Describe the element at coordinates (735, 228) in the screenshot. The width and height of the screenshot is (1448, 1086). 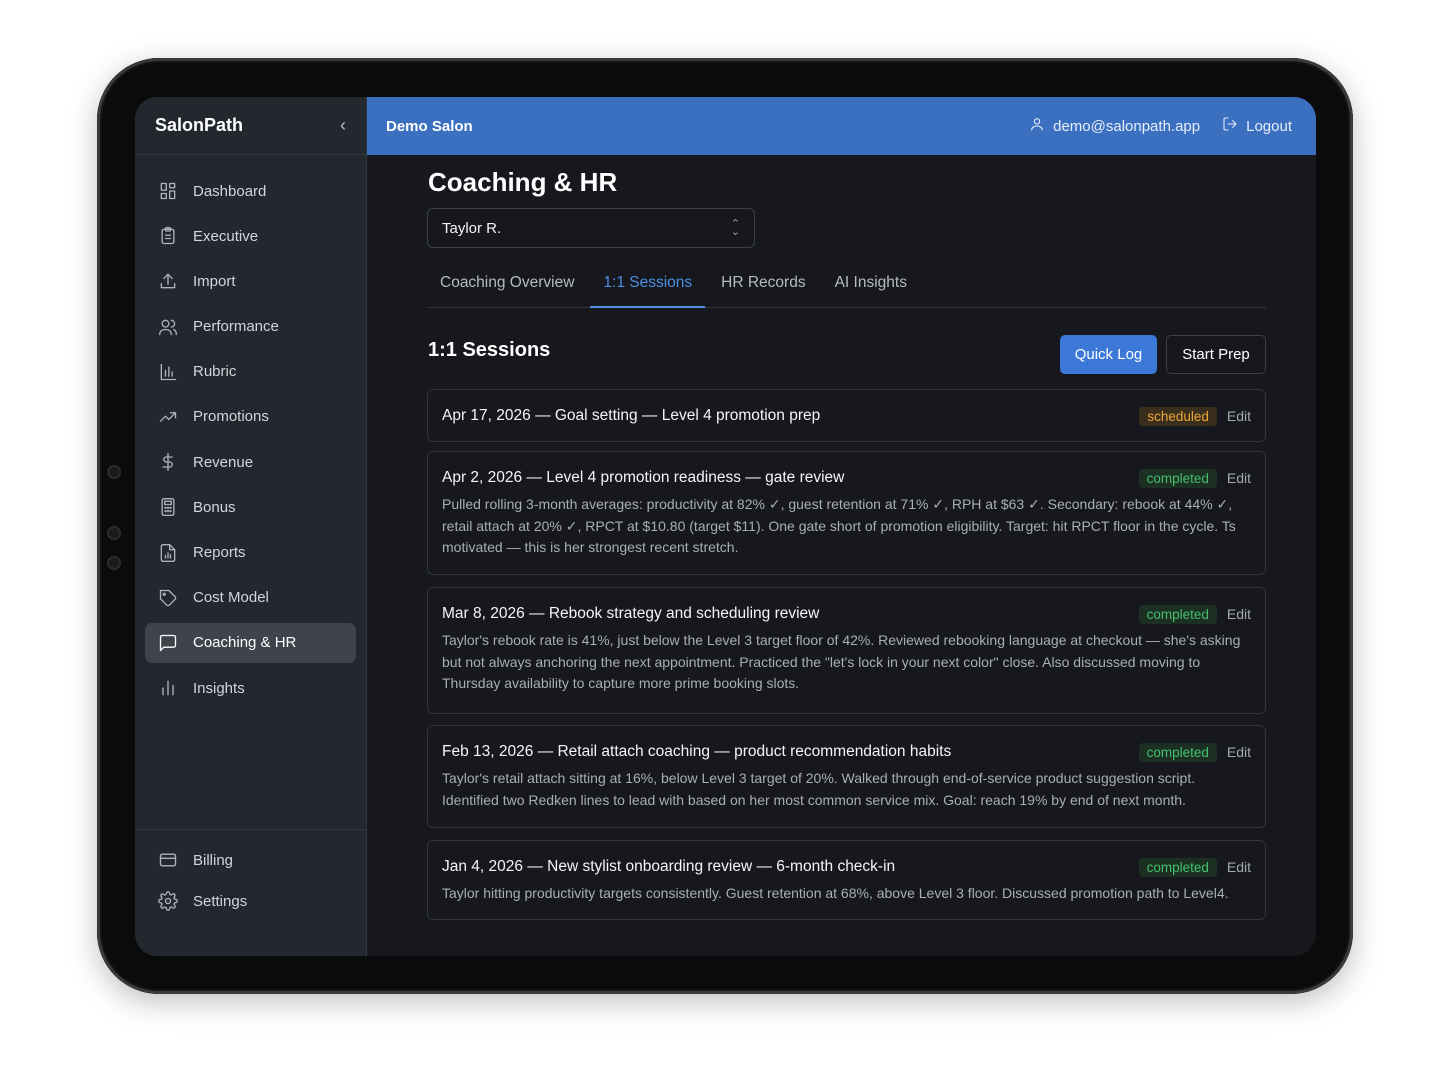
I see `chevron-updown-icon: ⌃ ⌄` at that location.